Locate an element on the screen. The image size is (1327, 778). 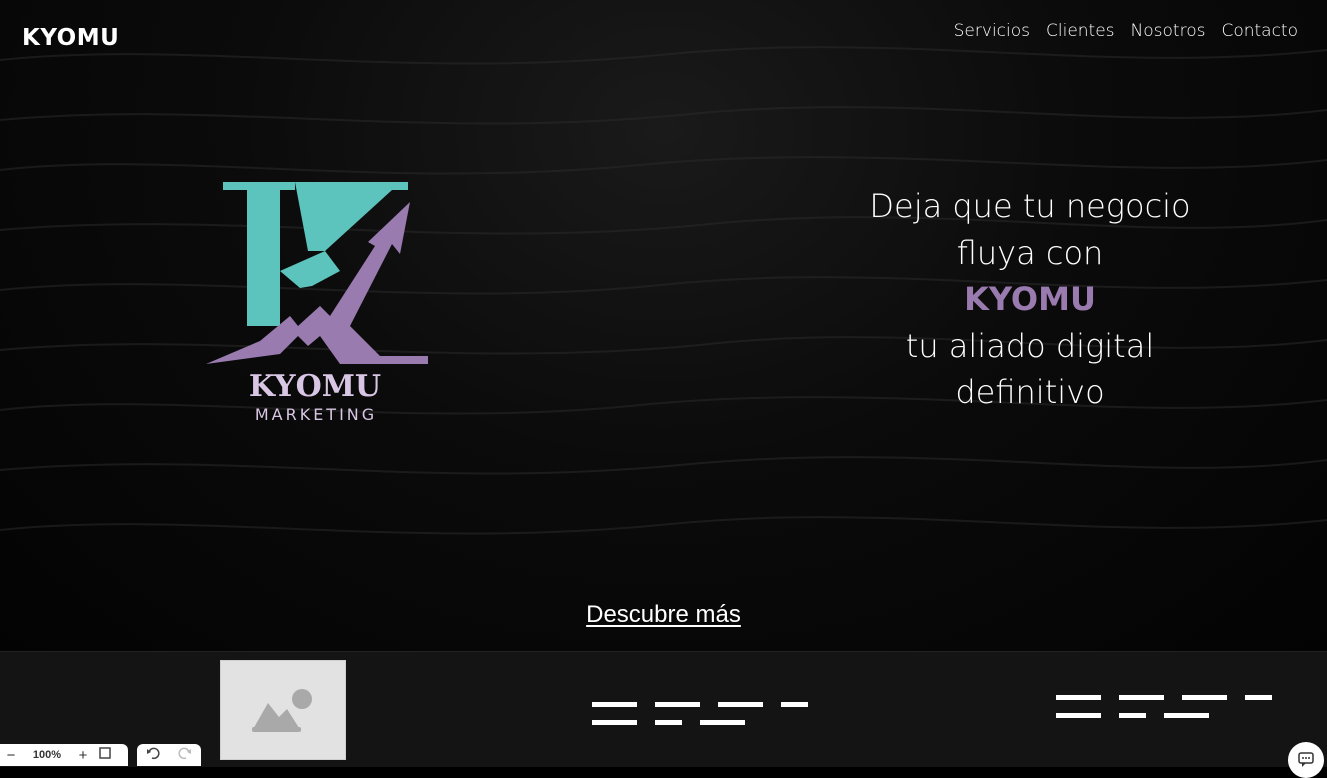
zoom-control: − 100% + is located at coordinates (64, 755).